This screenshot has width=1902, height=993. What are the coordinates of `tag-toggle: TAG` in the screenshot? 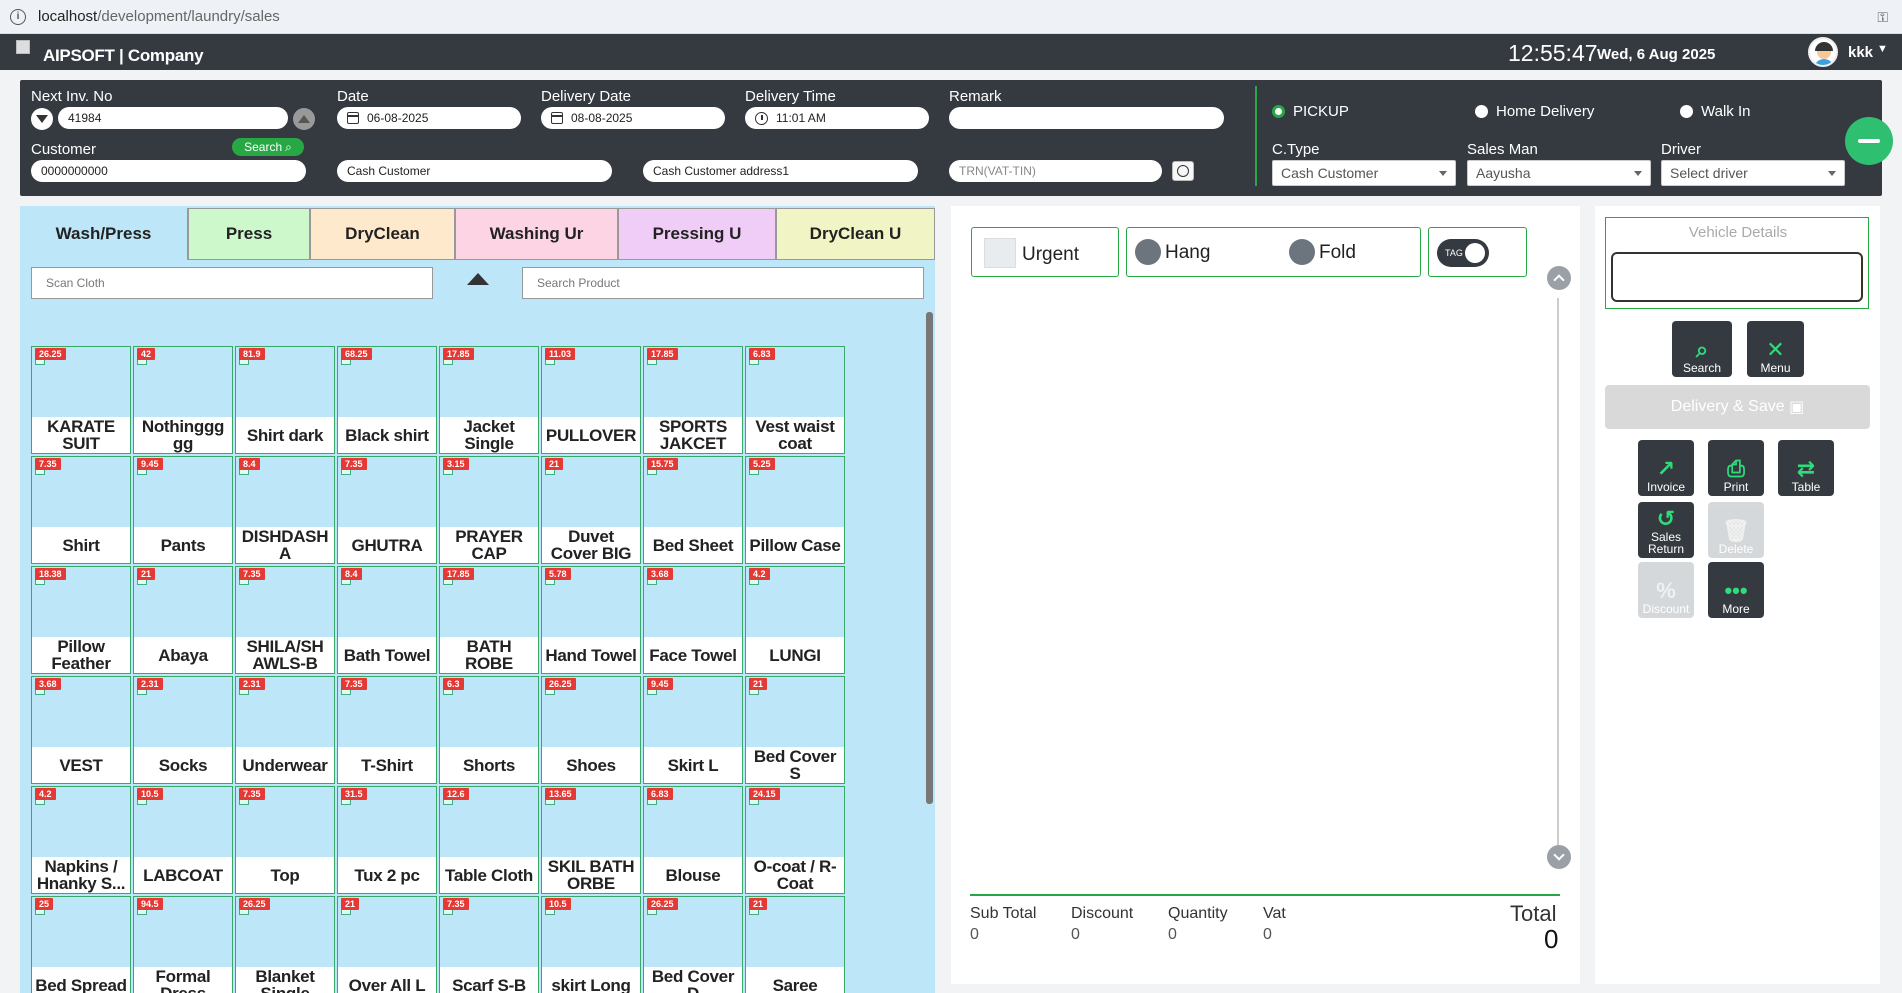 It's located at (1463, 253).